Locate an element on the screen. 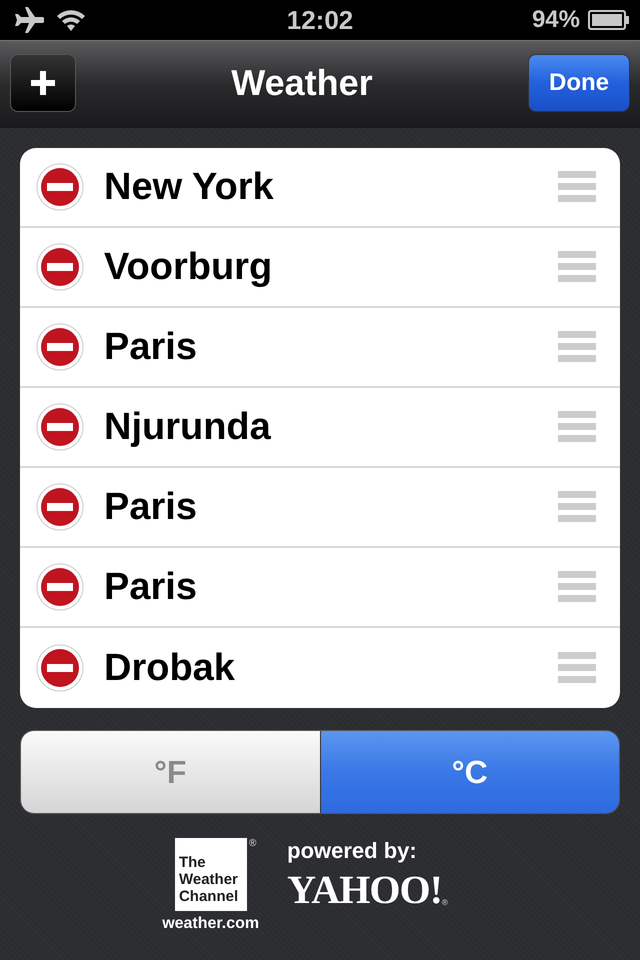 This screenshot has width=640, height=960. city-name: New York is located at coordinates (321, 187).